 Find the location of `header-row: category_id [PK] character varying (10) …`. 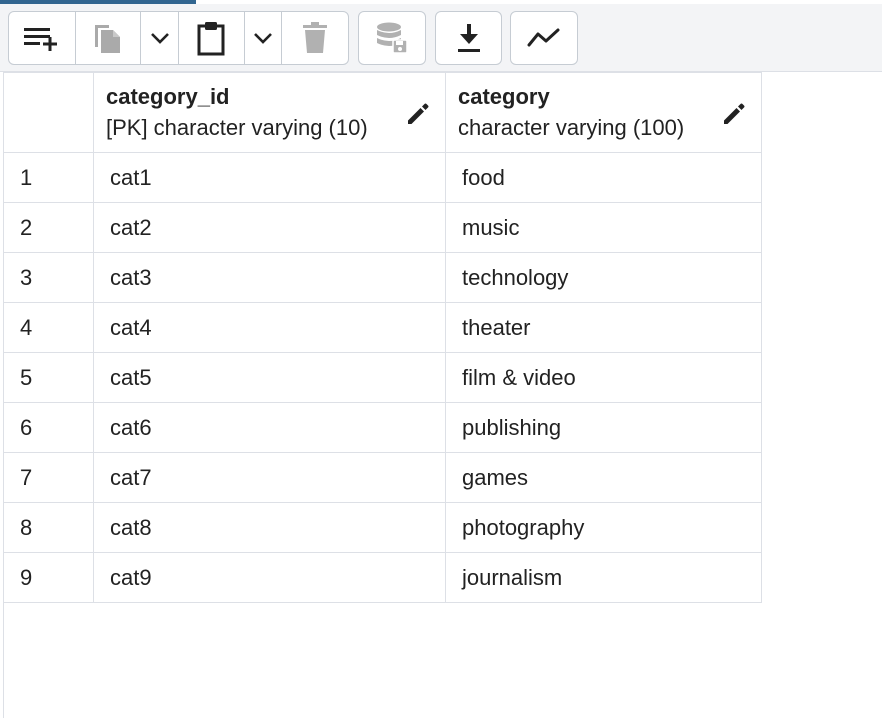

header-row: category_id [PK] character varying (10) … is located at coordinates (382, 112).